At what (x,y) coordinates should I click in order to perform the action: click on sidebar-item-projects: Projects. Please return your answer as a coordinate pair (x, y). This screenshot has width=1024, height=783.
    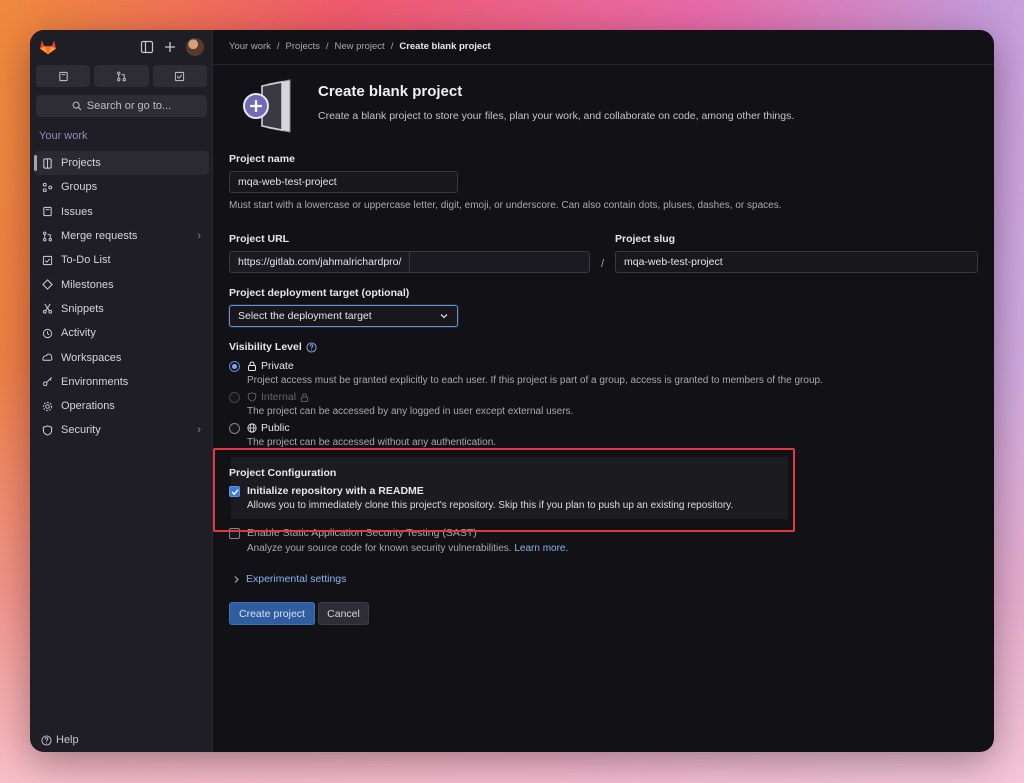
    Looking at the image, I should click on (121, 163).